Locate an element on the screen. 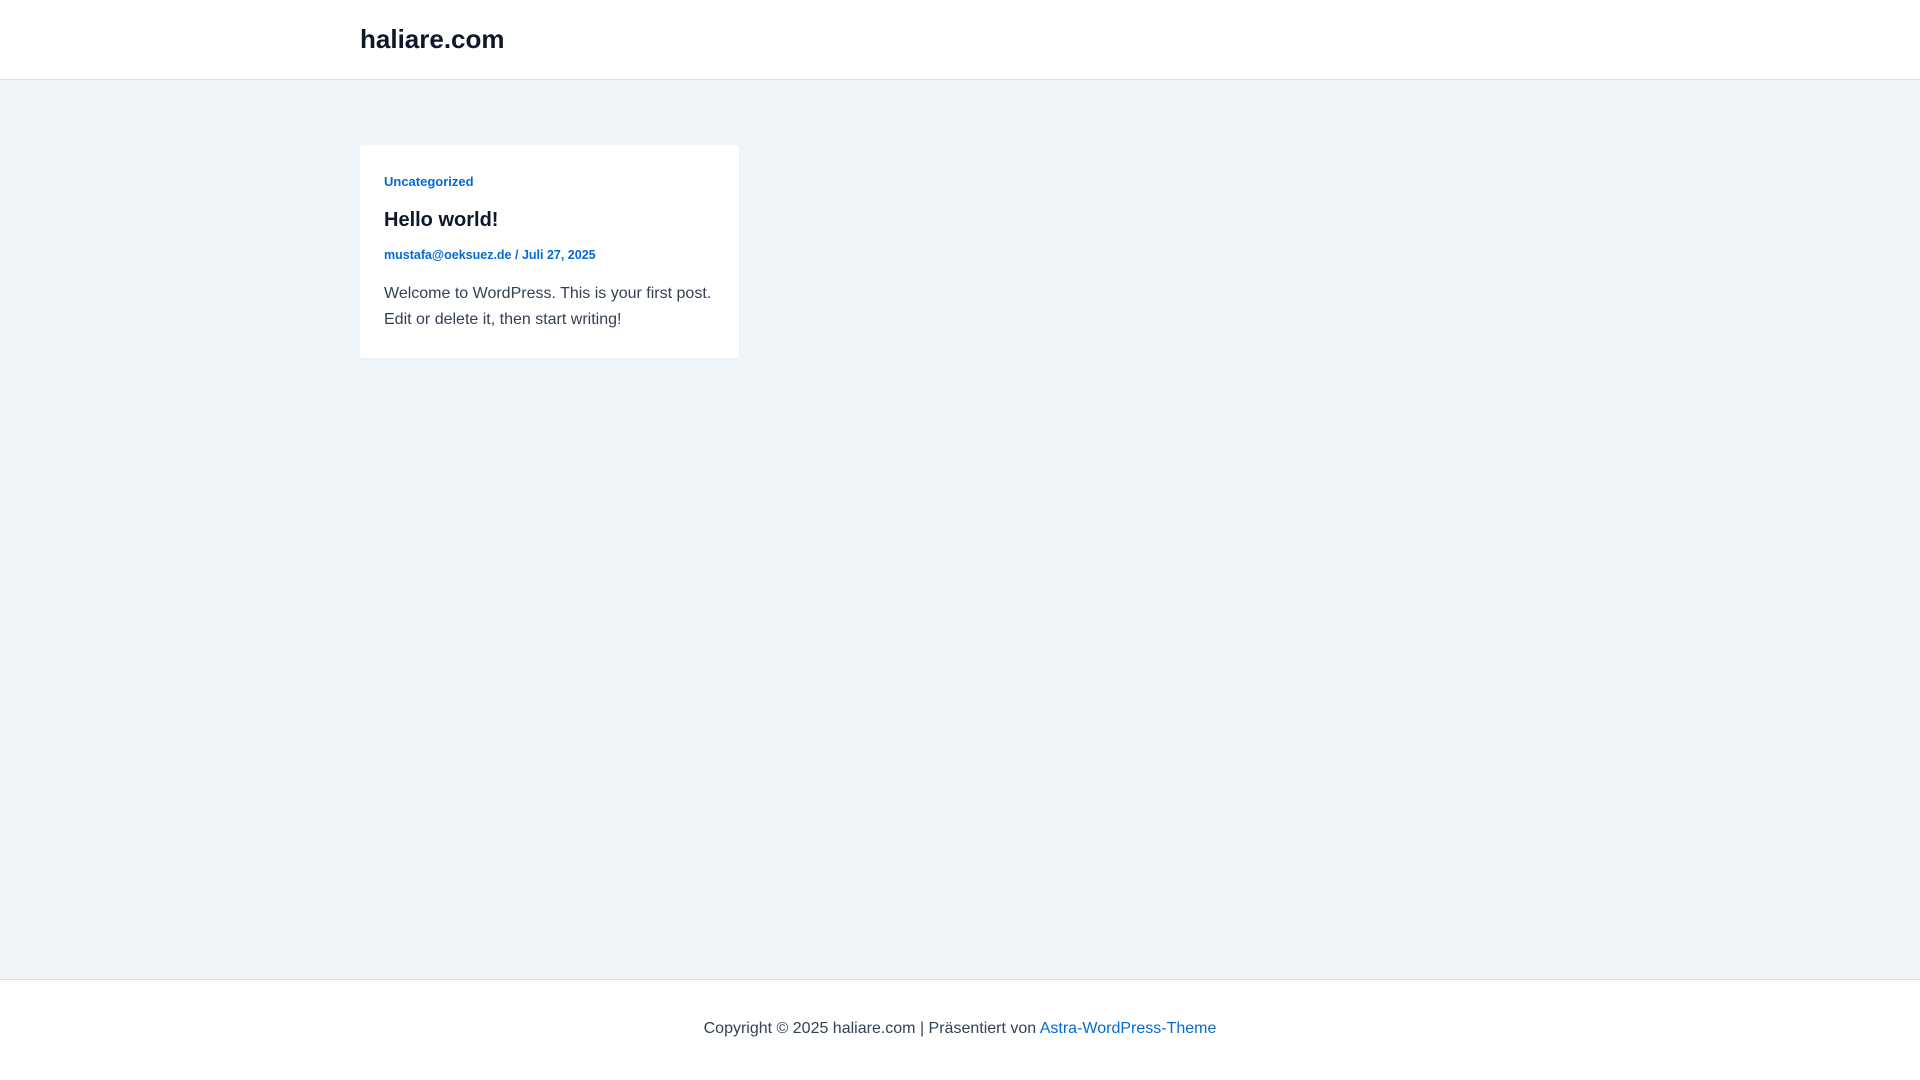  post-title: Hello world! is located at coordinates (441, 220).